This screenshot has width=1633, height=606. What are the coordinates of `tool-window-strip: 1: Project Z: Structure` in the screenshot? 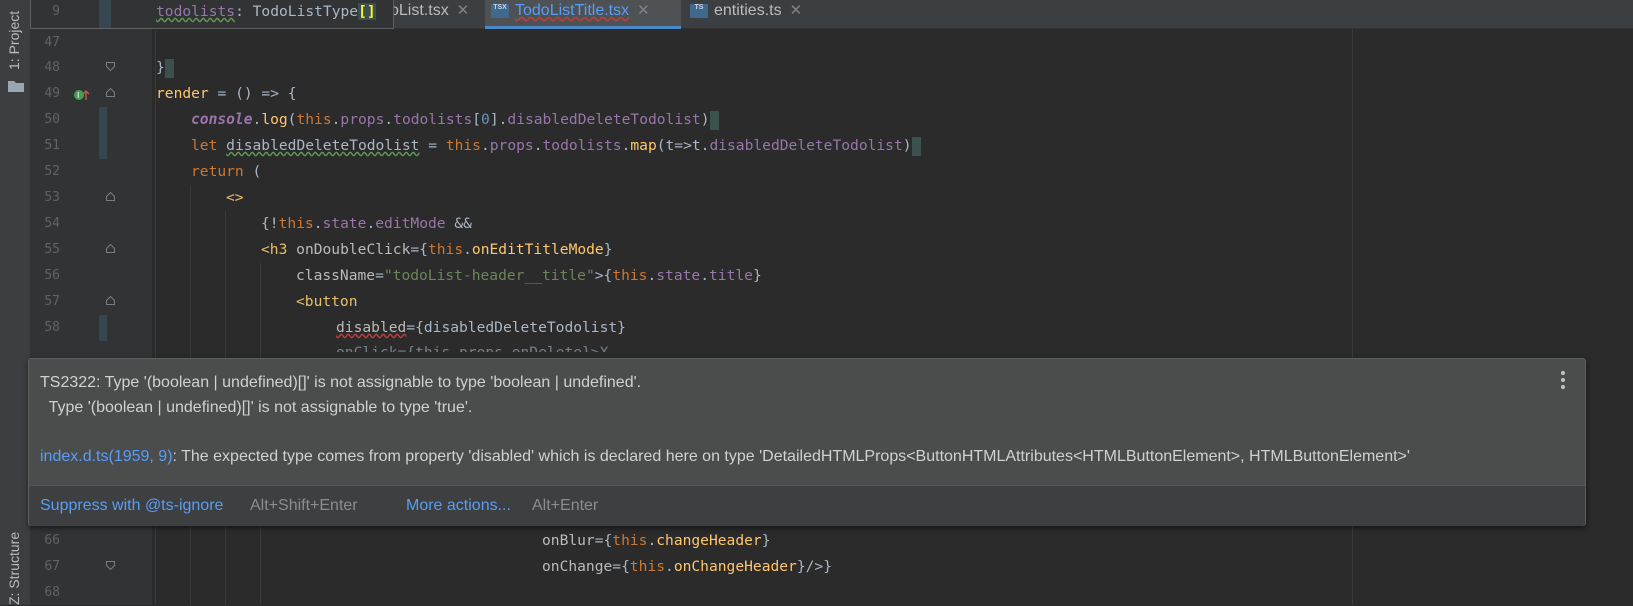 It's located at (15, 302).